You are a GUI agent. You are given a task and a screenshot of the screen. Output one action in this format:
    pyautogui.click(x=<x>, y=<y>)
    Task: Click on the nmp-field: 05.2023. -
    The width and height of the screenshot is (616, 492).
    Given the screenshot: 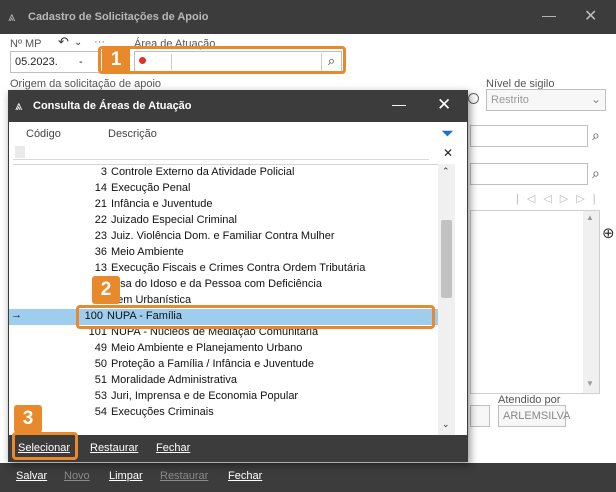 What is the action you would take?
    pyautogui.click(x=59, y=62)
    